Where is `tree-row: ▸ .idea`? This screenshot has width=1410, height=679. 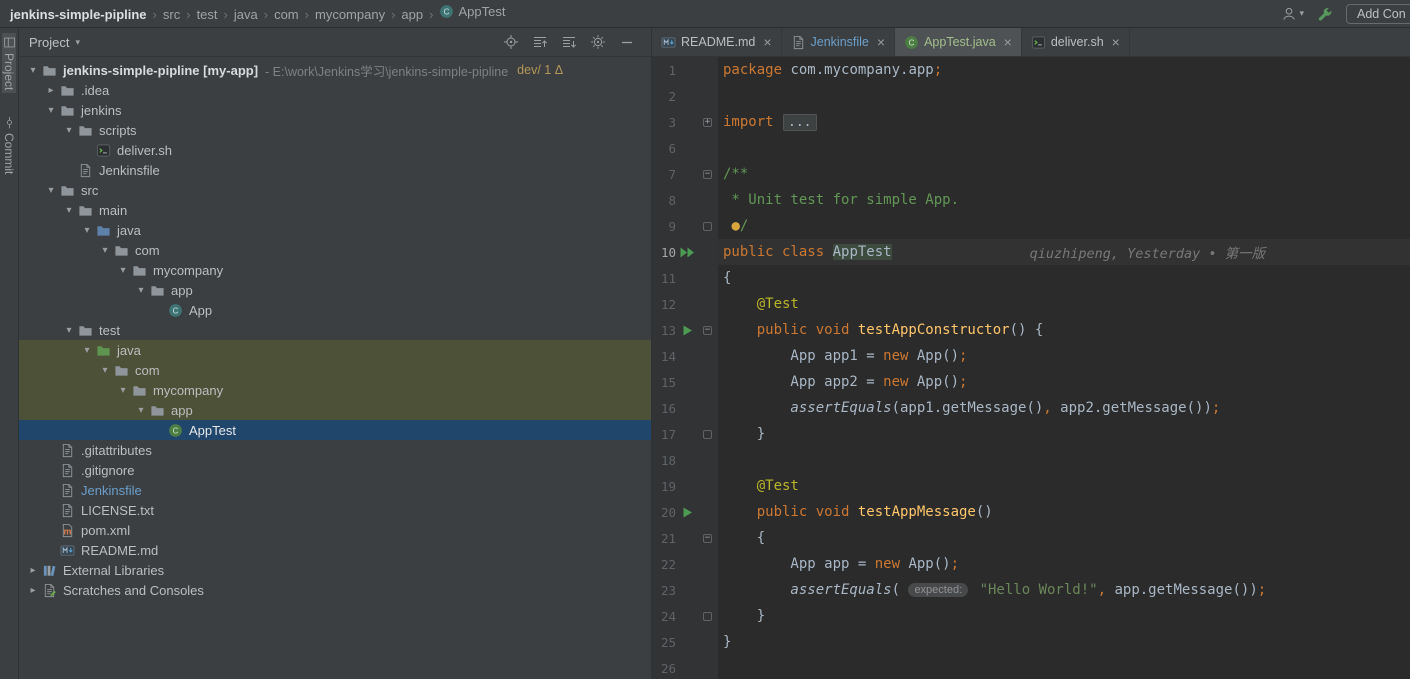 tree-row: ▸ .idea is located at coordinates (335, 90).